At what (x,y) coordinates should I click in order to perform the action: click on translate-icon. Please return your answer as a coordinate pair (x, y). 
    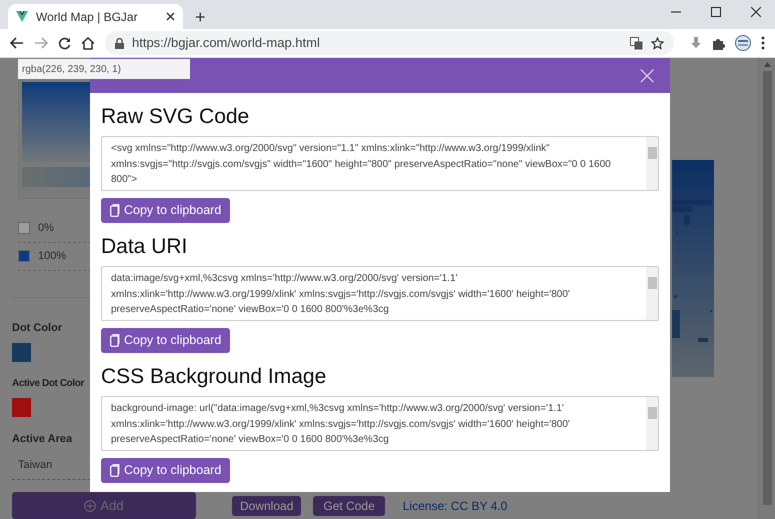
    Looking at the image, I should click on (636, 43).